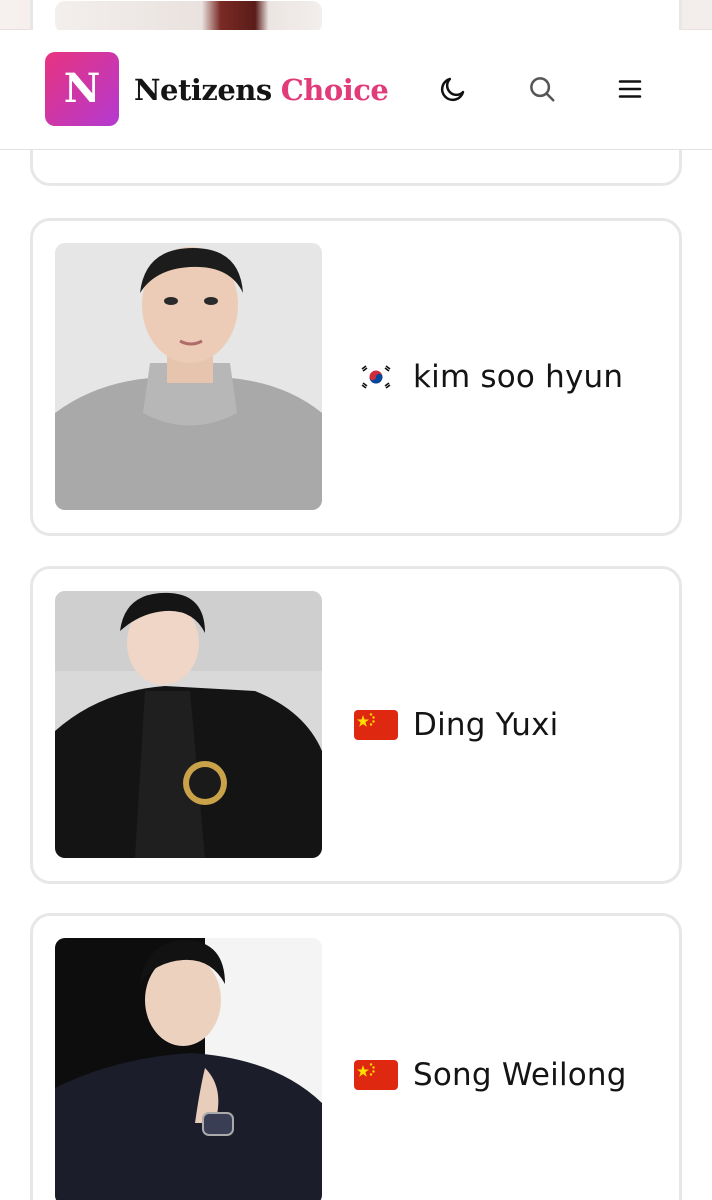 Image resolution: width=712 pixels, height=1200 pixels. What do you see at coordinates (453, 89) in the screenshot?
I see `moon-icon` at bounding box center [453, 89].